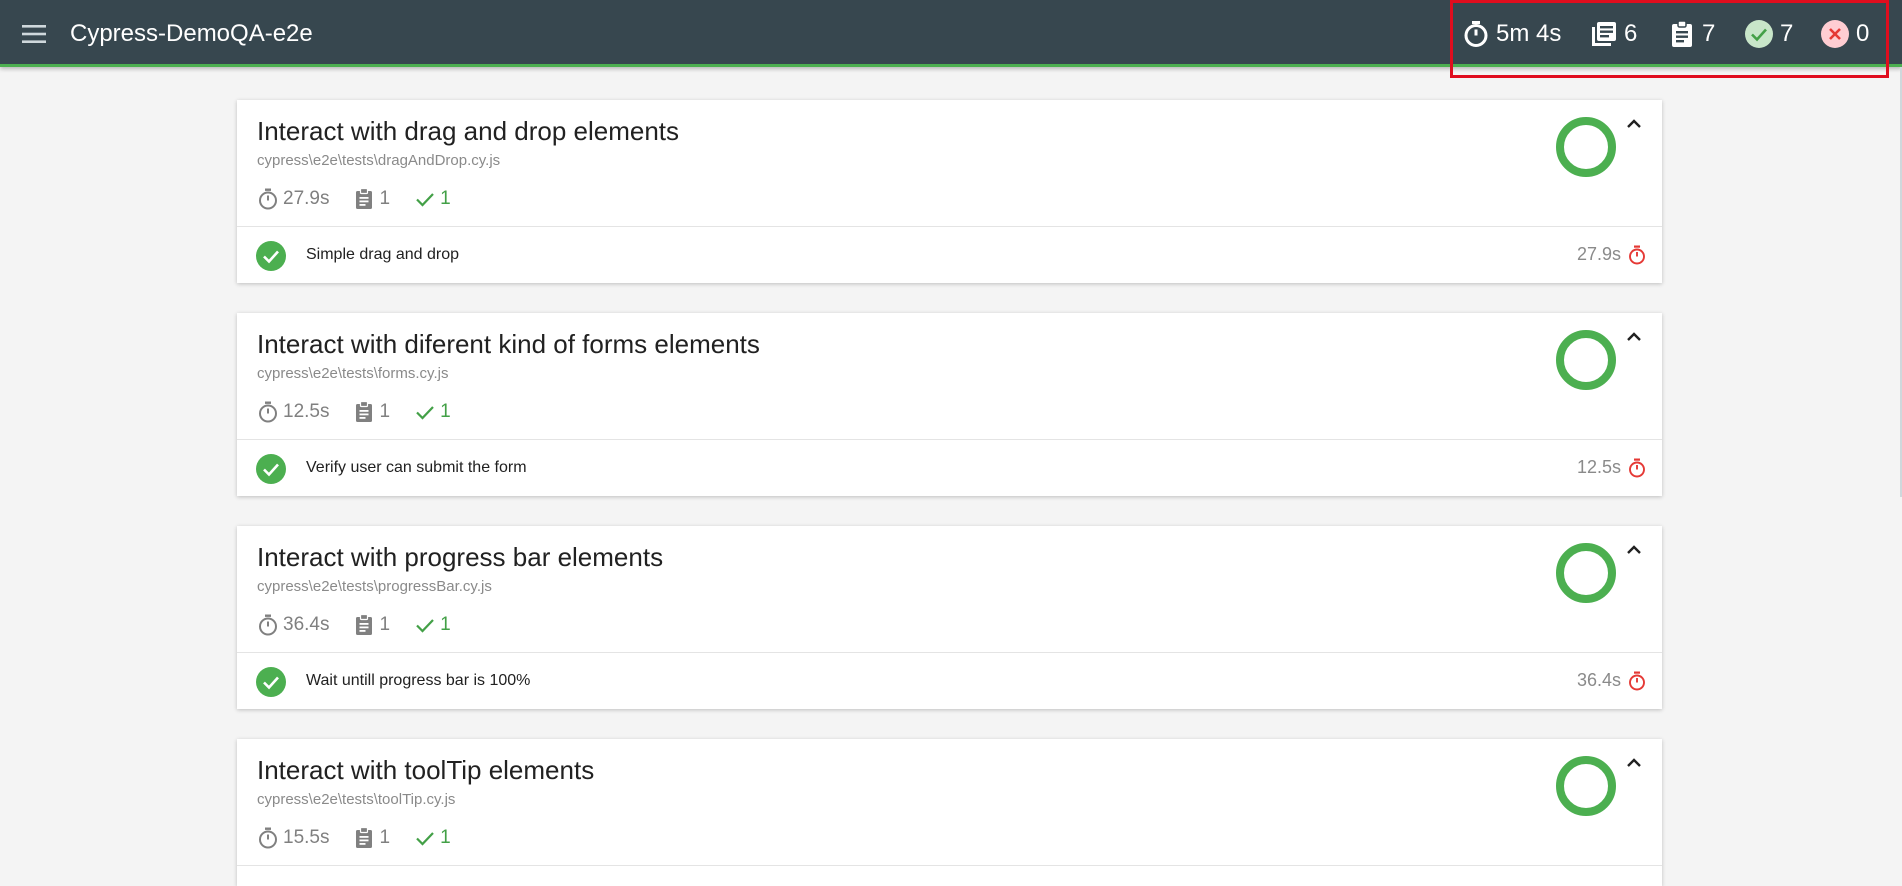  Describe the element at coordinates (34, 34) in the screenshot. I see `hamburger-menu-icon` at that location.